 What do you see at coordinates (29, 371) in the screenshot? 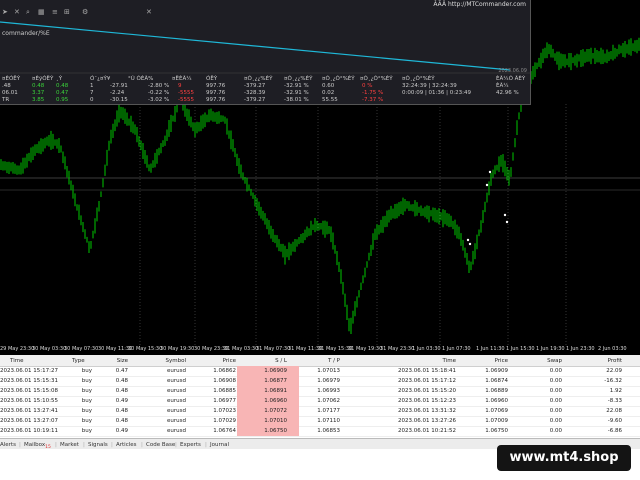
I see `table-cell: 2023.06.01 15:17:27` at bounding box center [29, 371].